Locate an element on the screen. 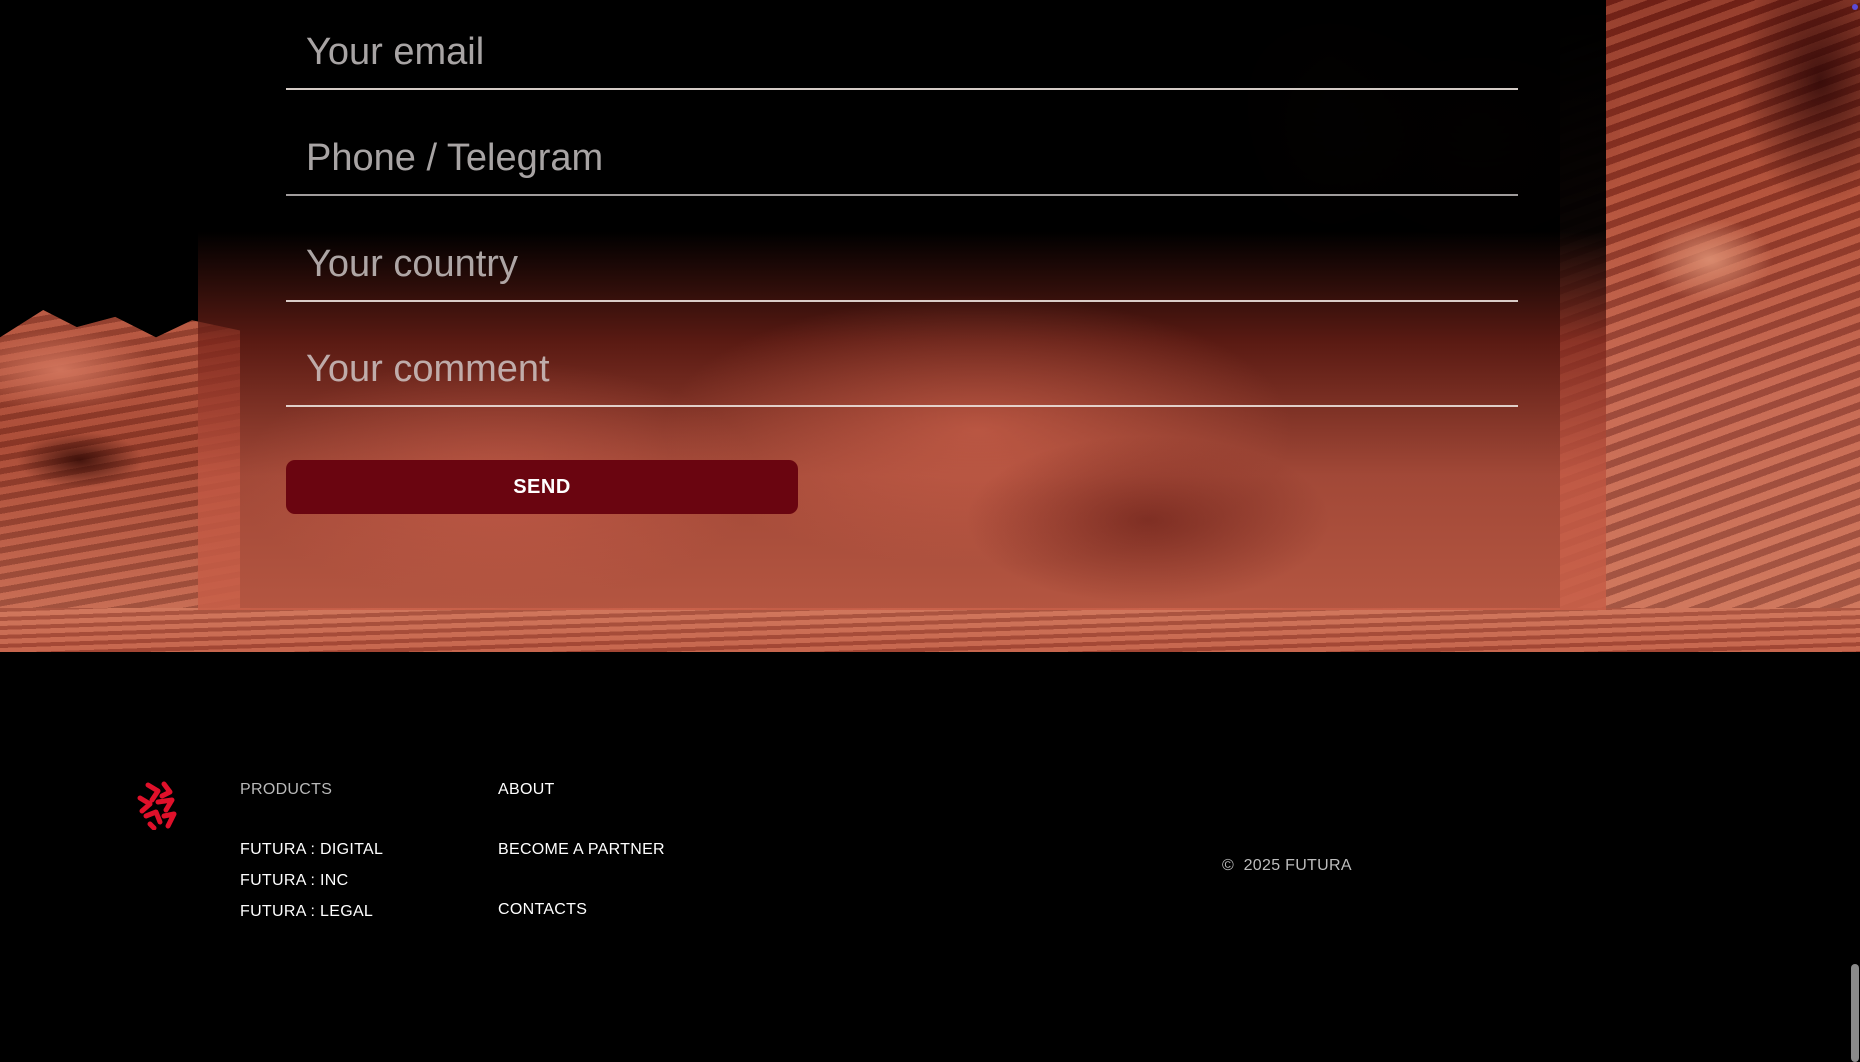  phone-telegram-field is located at coordinates (896, 158).